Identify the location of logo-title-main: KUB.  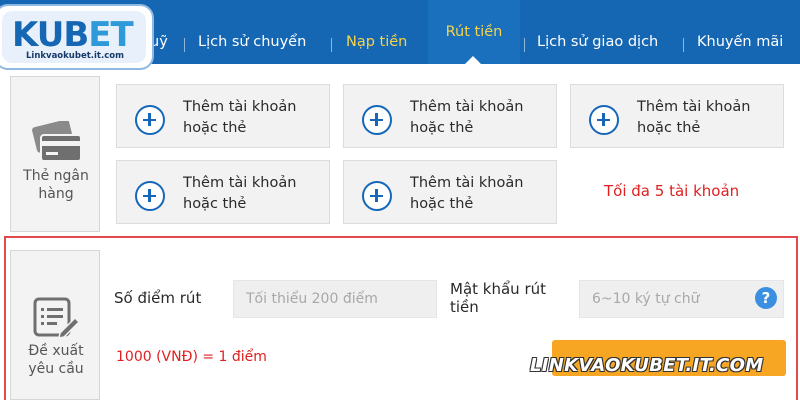
(50, 35).